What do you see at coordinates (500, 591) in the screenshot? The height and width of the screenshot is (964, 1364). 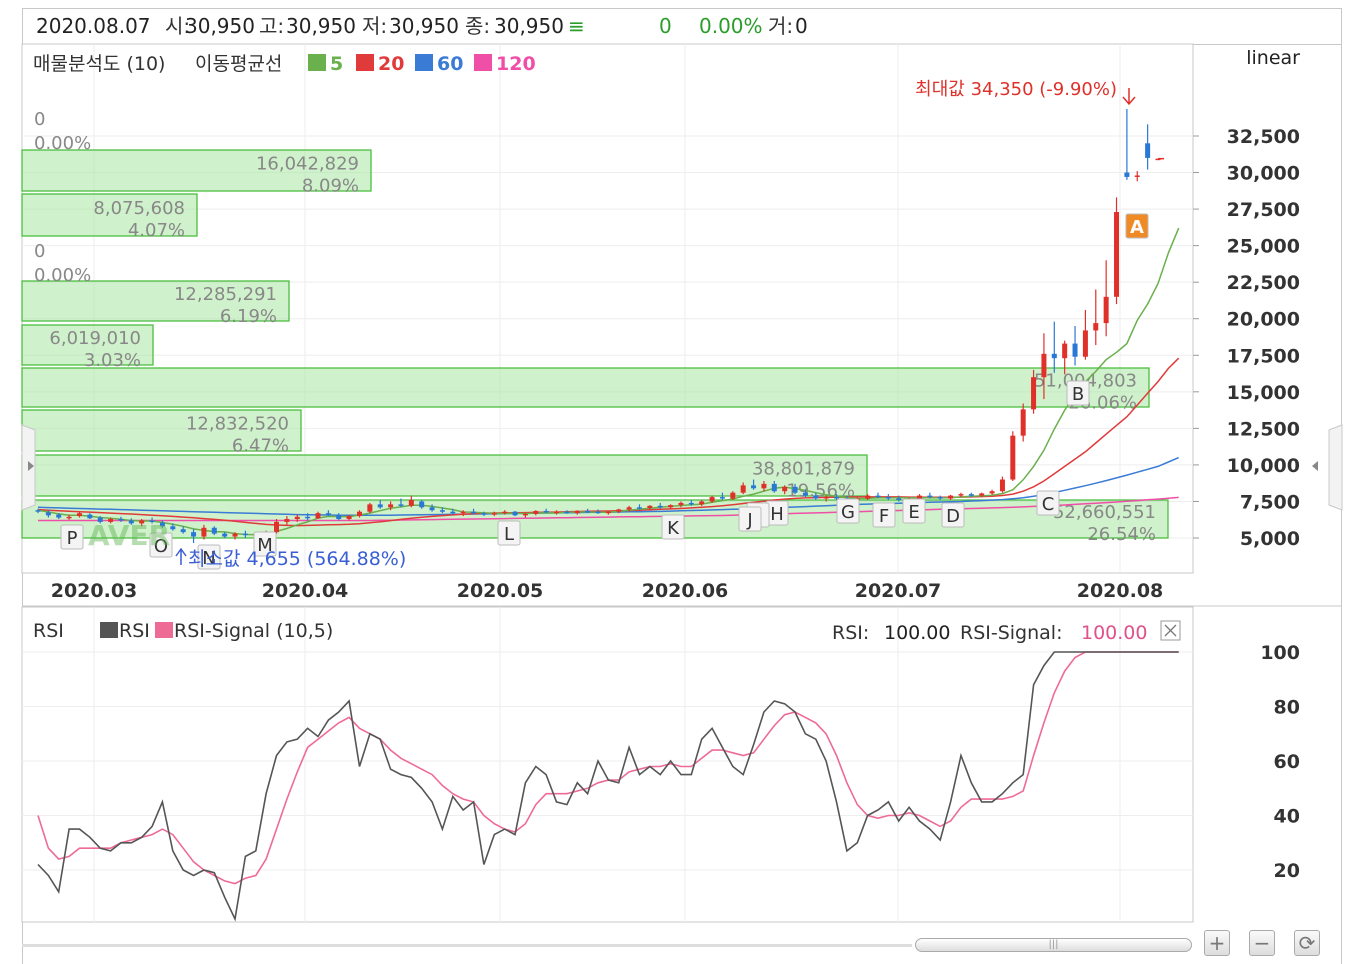 I see `x-tick-label: 2020.05` at bounding box center [500, 591].